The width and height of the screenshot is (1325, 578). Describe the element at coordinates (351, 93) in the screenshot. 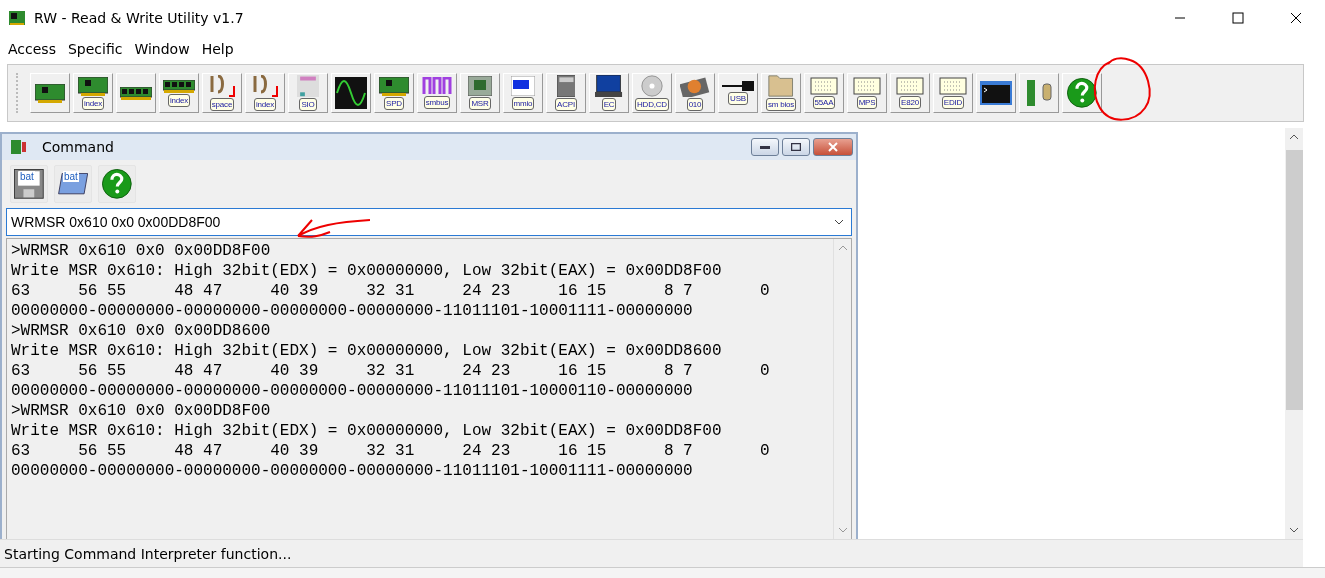

I see `waveform-icon` at that location.